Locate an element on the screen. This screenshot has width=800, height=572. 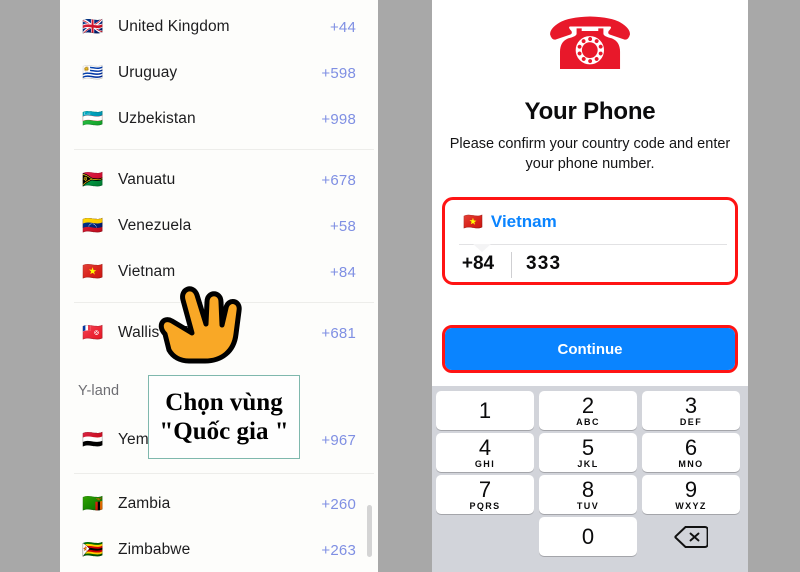
telephone-icon: ☎ is located at coordinates (590, 44).